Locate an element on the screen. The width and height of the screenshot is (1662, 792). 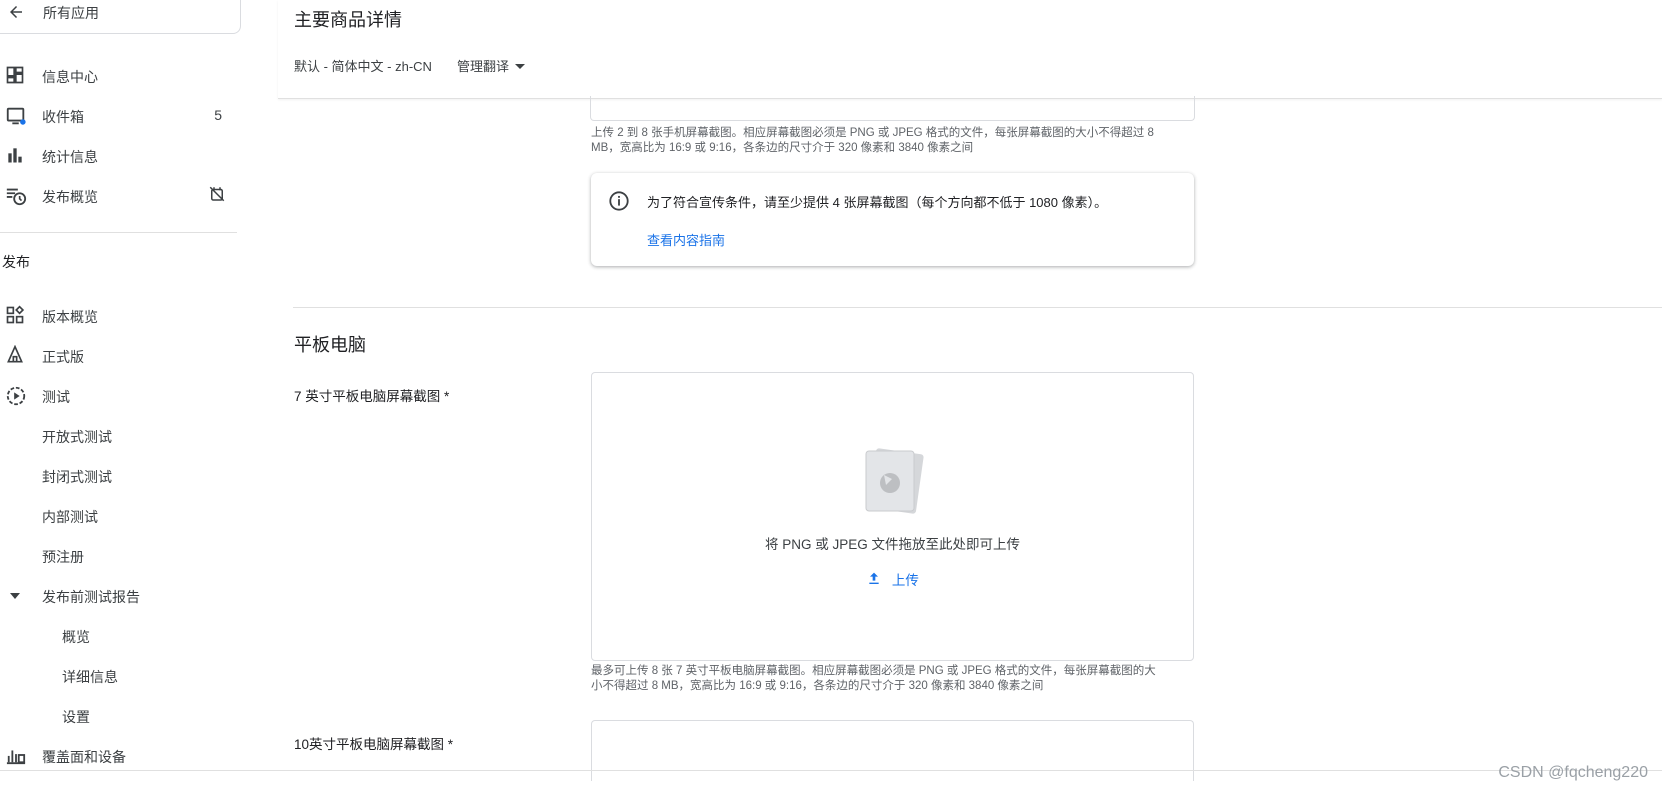
manage-translation-button: 管理翻译 is located at coordinates (491, 65).